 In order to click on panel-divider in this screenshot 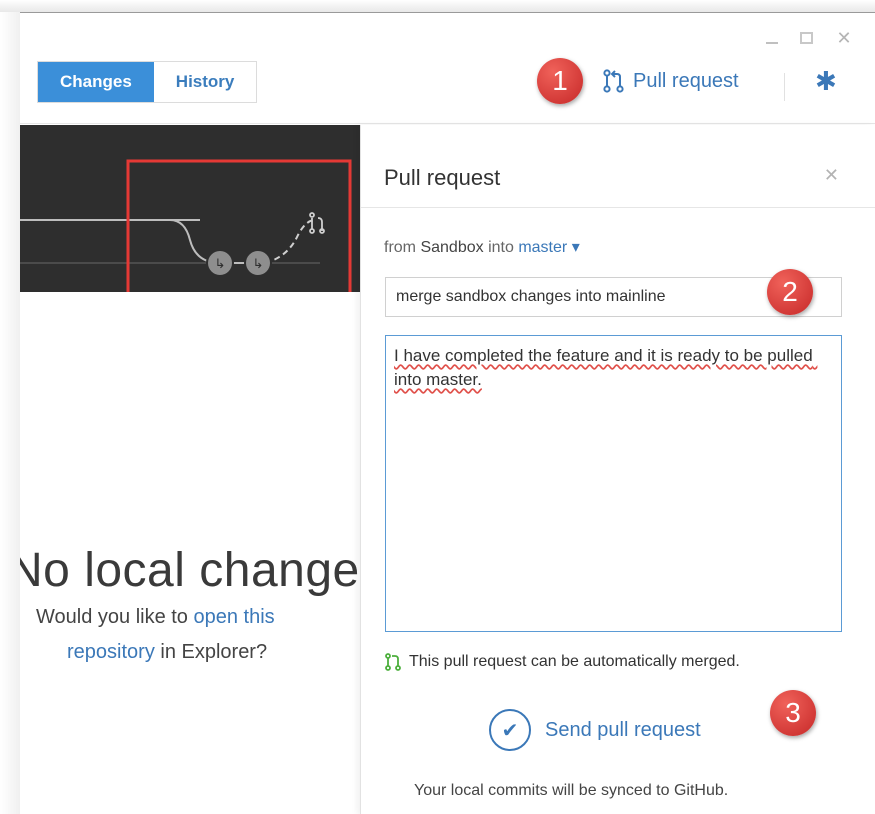, I will do `click(618, 207)`.